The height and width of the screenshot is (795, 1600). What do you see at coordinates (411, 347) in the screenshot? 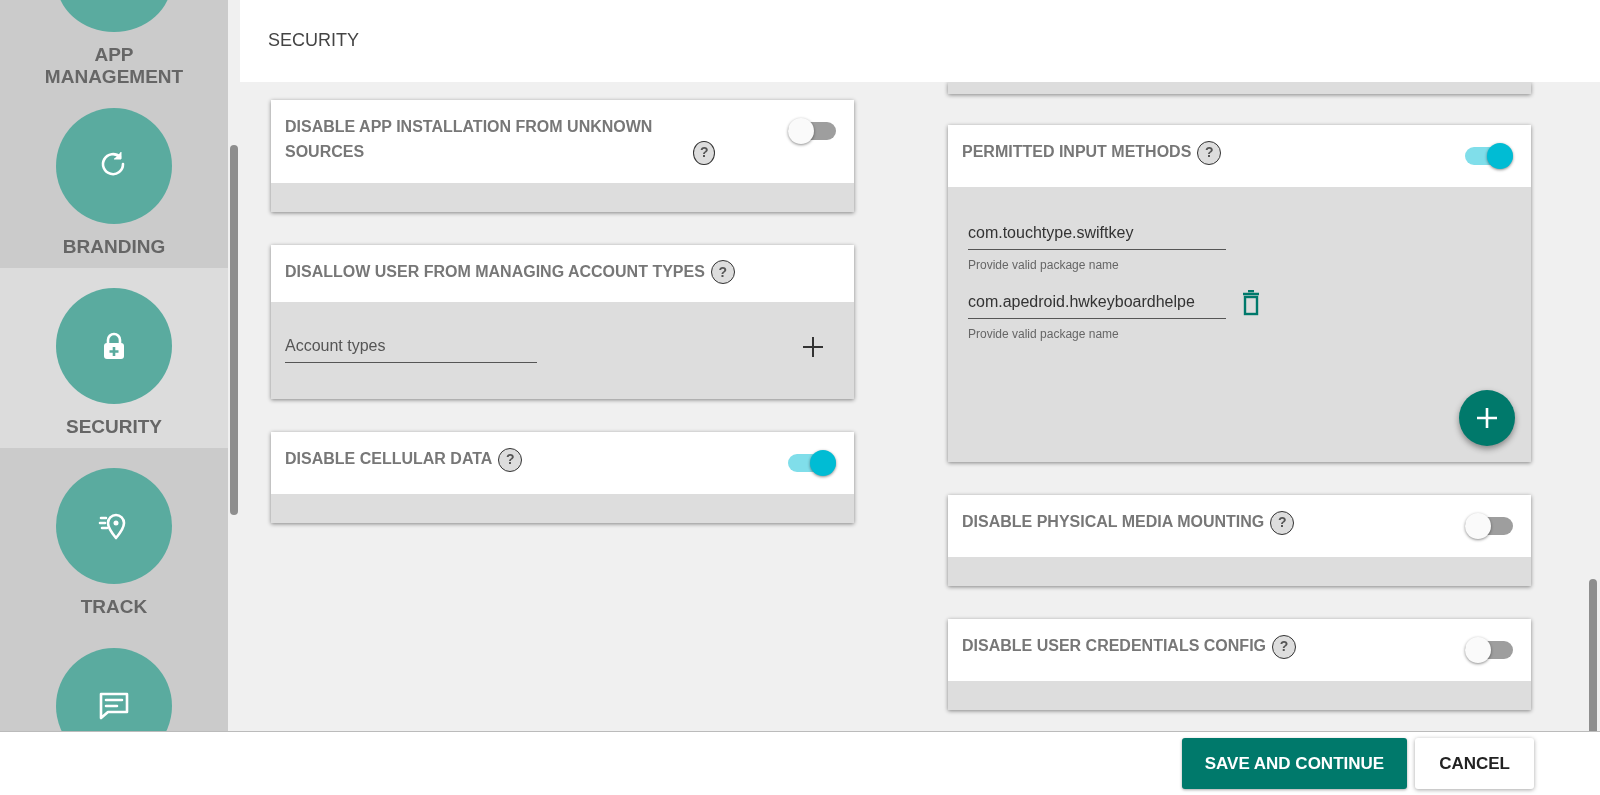
I see `input-field: Account types` at bounding box center [411, 347].